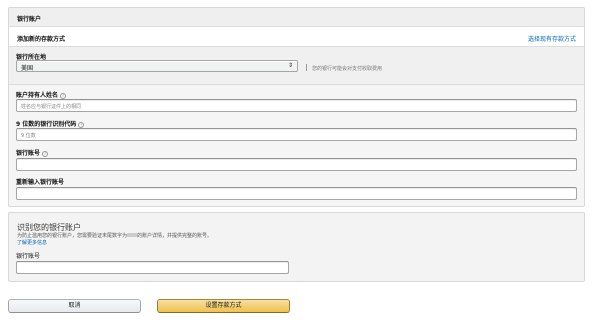 The height and width of the screenshot is (320, 600). Describe the element at coordinates (28, 136) in the screenshot. I see `routing-placeholder: 9 位数` at that location.